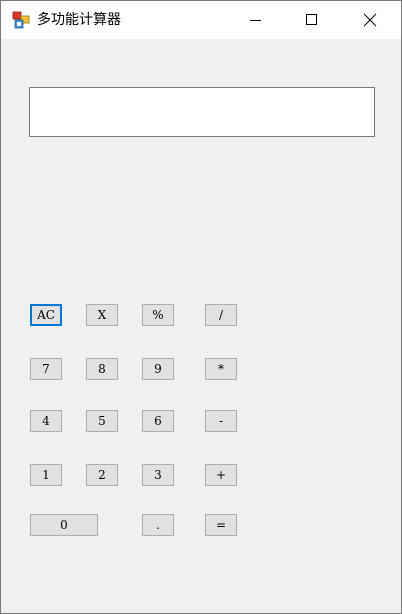  What do you see at coordinates (221, 525) in the screenshot?
I see `equals-button: =` at bounding box center [221, 525].